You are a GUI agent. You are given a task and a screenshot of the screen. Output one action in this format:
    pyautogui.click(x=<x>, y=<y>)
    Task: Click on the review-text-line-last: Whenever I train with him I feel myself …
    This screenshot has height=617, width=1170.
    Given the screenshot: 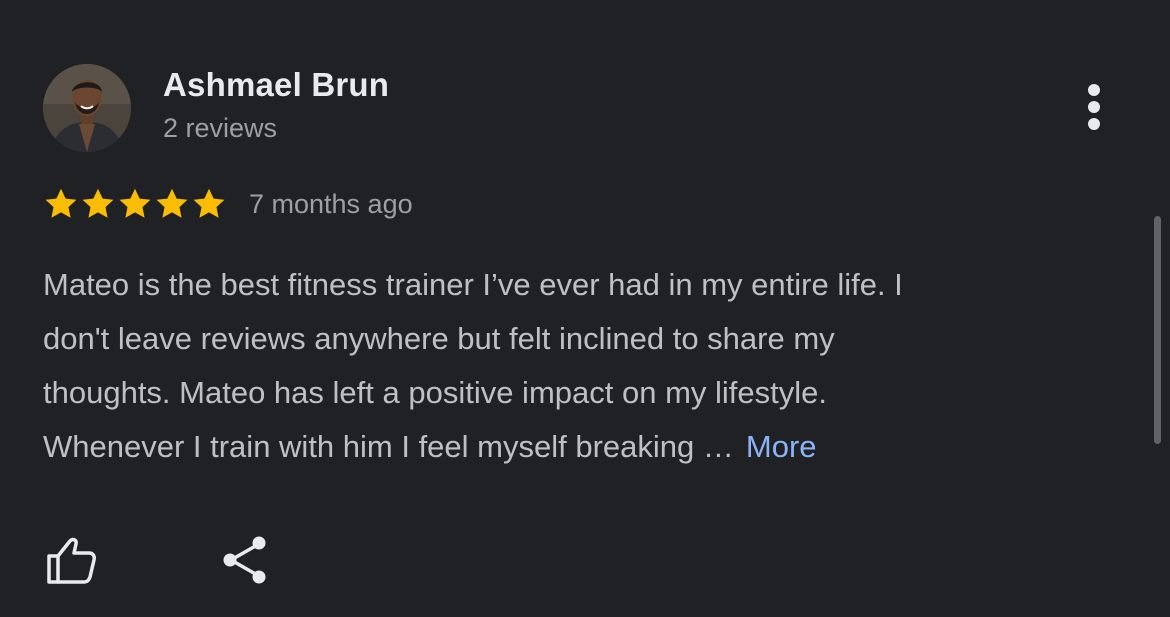 What is the action you would take?
    pyautogui.click(x=583, y=447)
    